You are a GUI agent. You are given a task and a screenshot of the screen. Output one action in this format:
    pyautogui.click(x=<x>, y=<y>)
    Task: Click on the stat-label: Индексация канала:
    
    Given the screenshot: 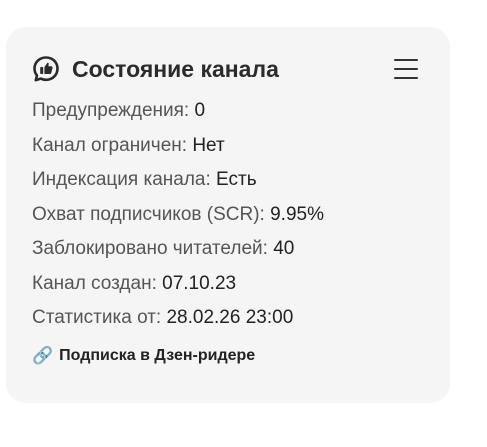 What is the action you would take?
    pyautogui.click(x=124, y=179)
    